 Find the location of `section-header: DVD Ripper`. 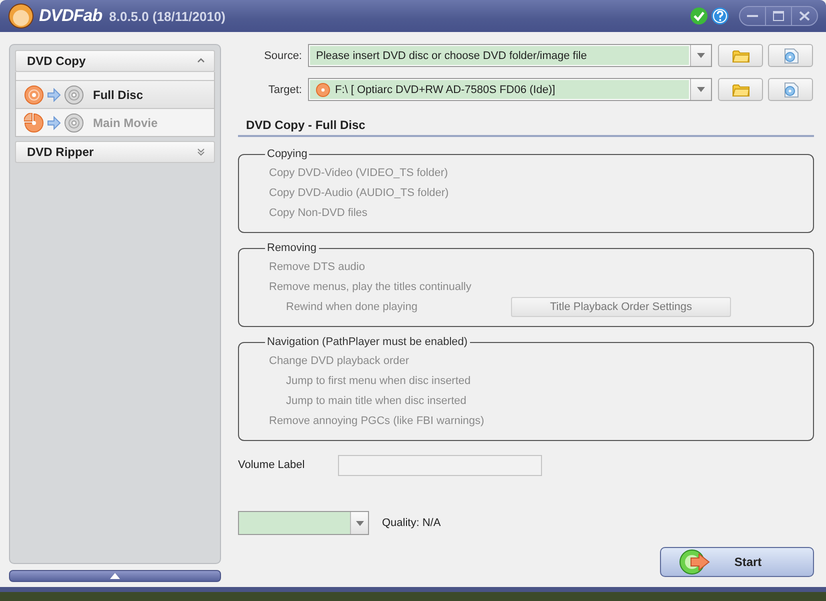

section-header: DVD Ripper is located at coordinates (115, 152).